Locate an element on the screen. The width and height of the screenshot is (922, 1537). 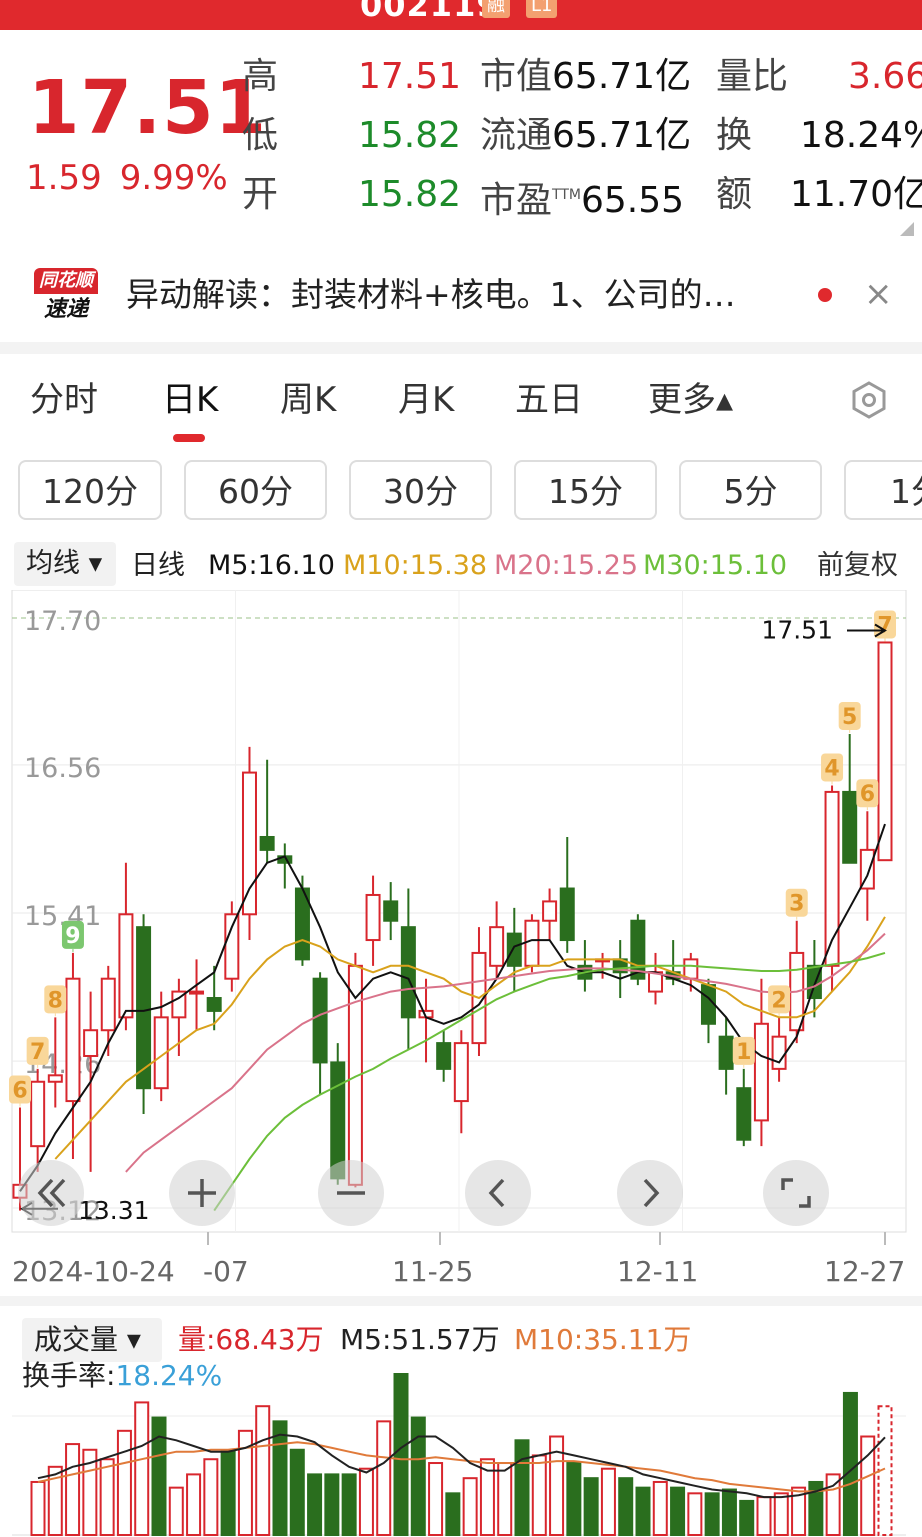
amount-value: 11.70亿 is located at coordinates (856, 194).